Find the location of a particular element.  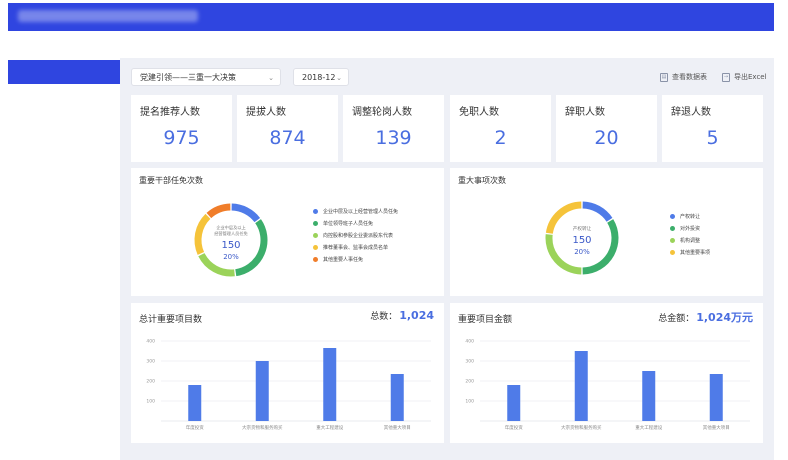

stat-value: 139 is located at coordinates (393, 138).